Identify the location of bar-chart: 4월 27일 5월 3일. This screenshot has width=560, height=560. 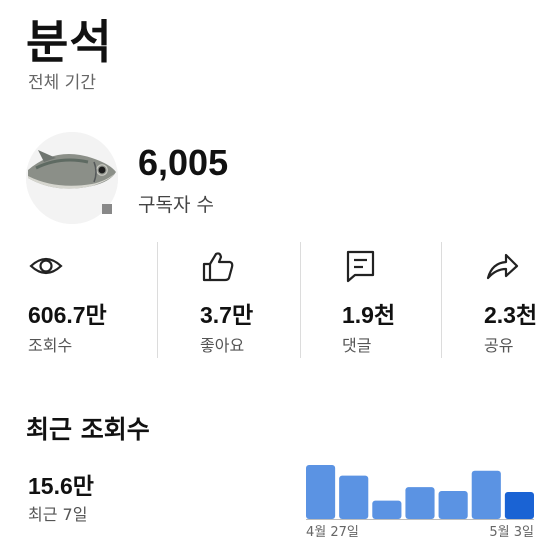
(420, 502).